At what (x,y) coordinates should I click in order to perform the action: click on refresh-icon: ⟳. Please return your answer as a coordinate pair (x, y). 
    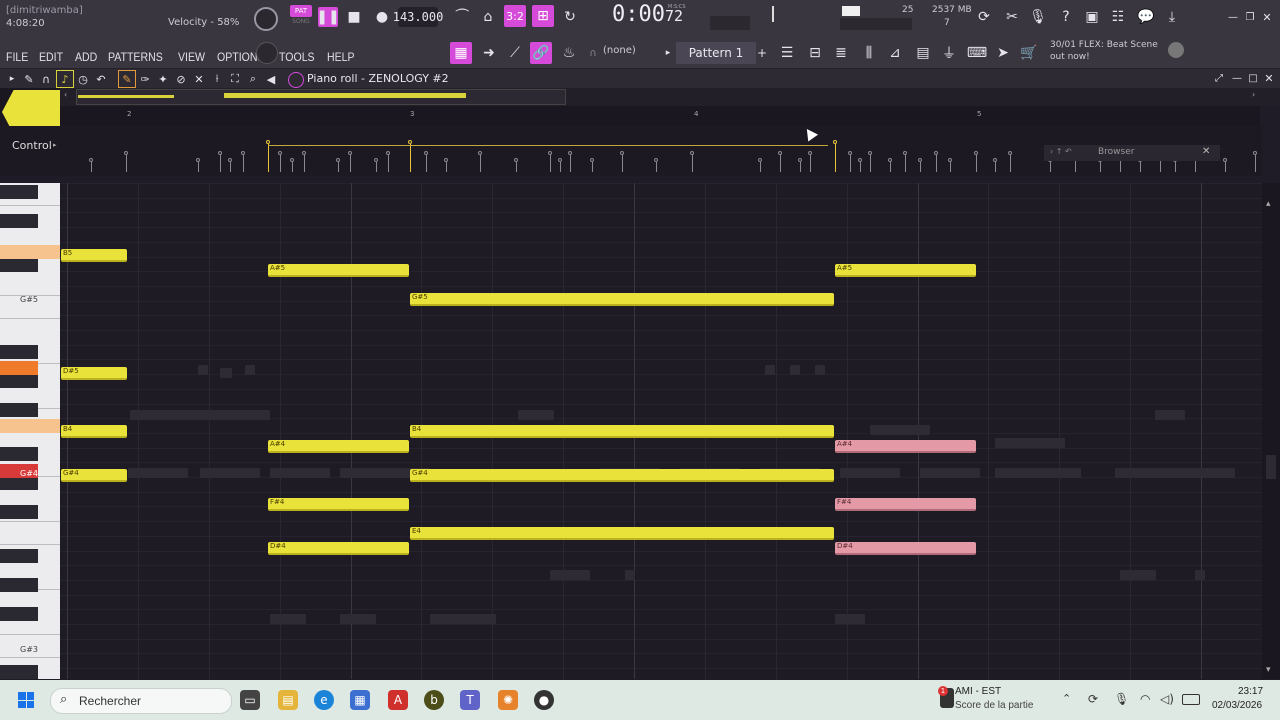
    Looking at the image, I should click on (984, 17).